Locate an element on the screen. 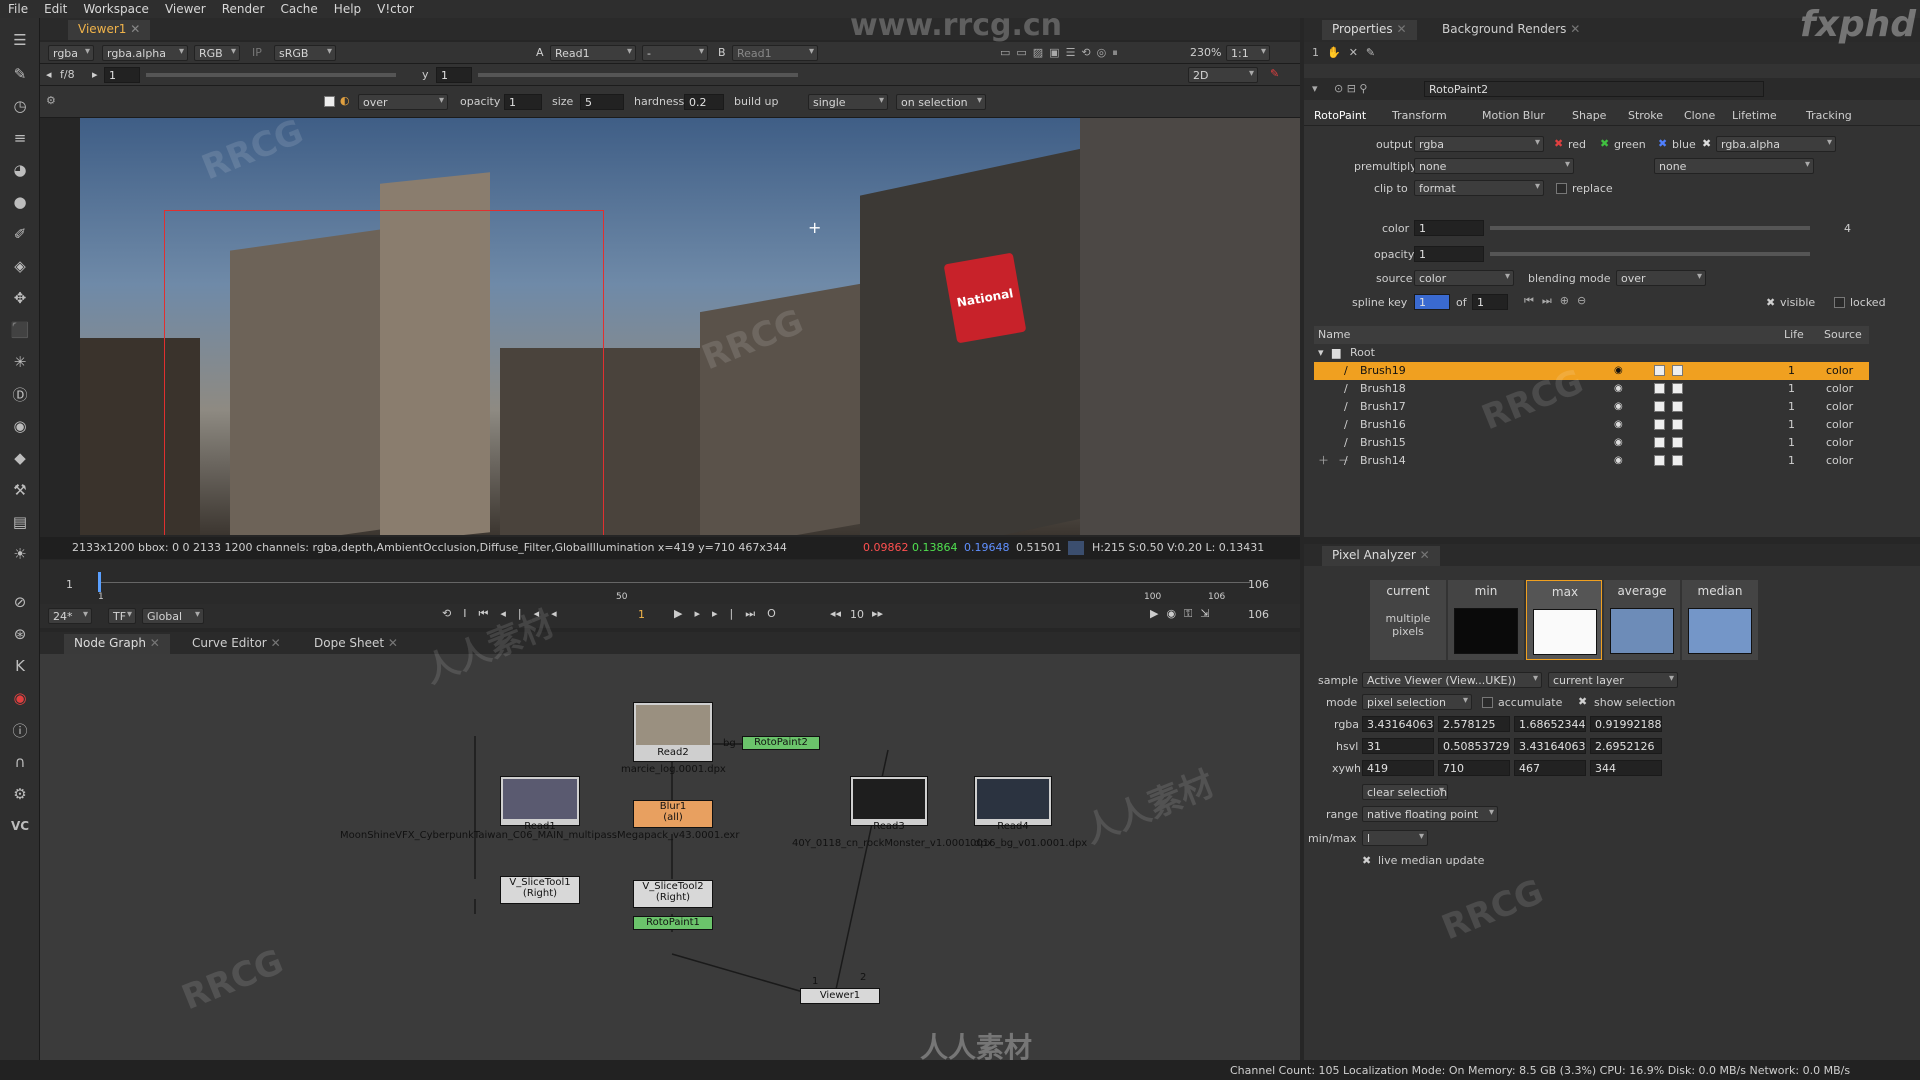 The height and width of the screenshot is (1080, 1920). toolsets-icon: ⚒ is located at coordinates (20, 490).